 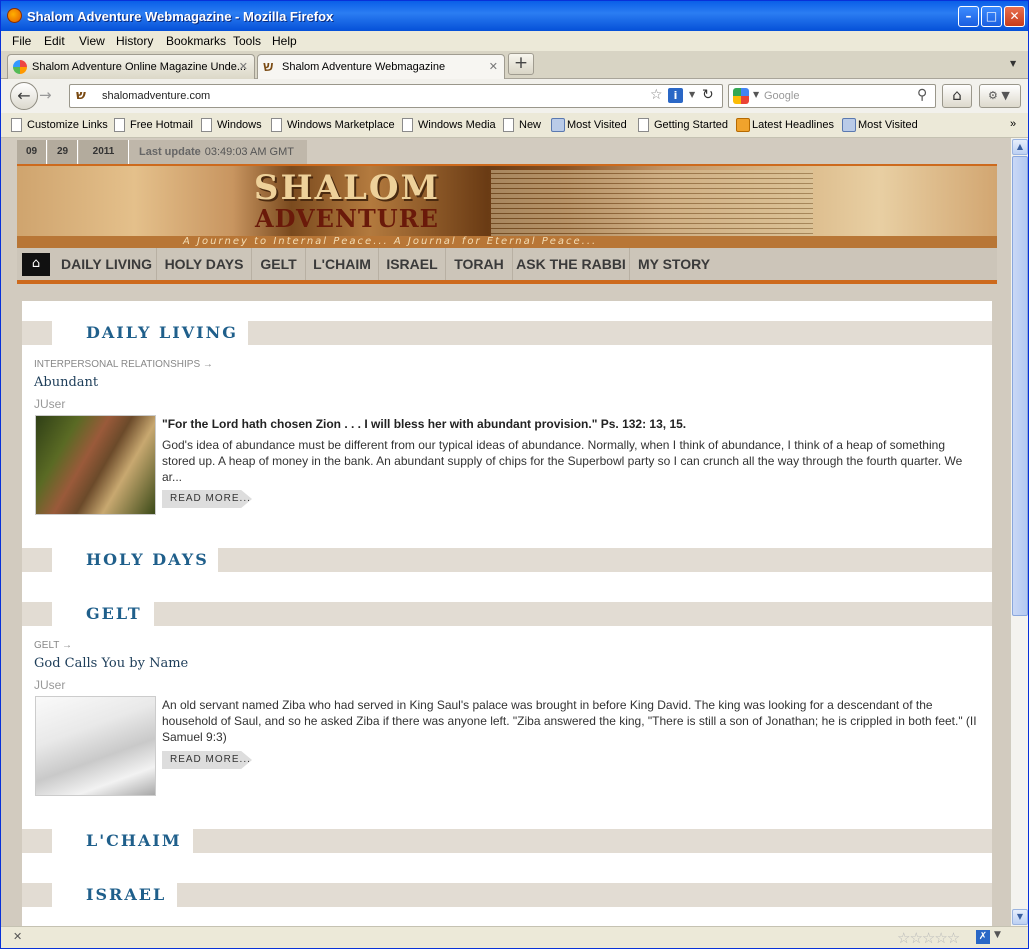 I want to click on maximize-button: □, so click(x=991, y=16).